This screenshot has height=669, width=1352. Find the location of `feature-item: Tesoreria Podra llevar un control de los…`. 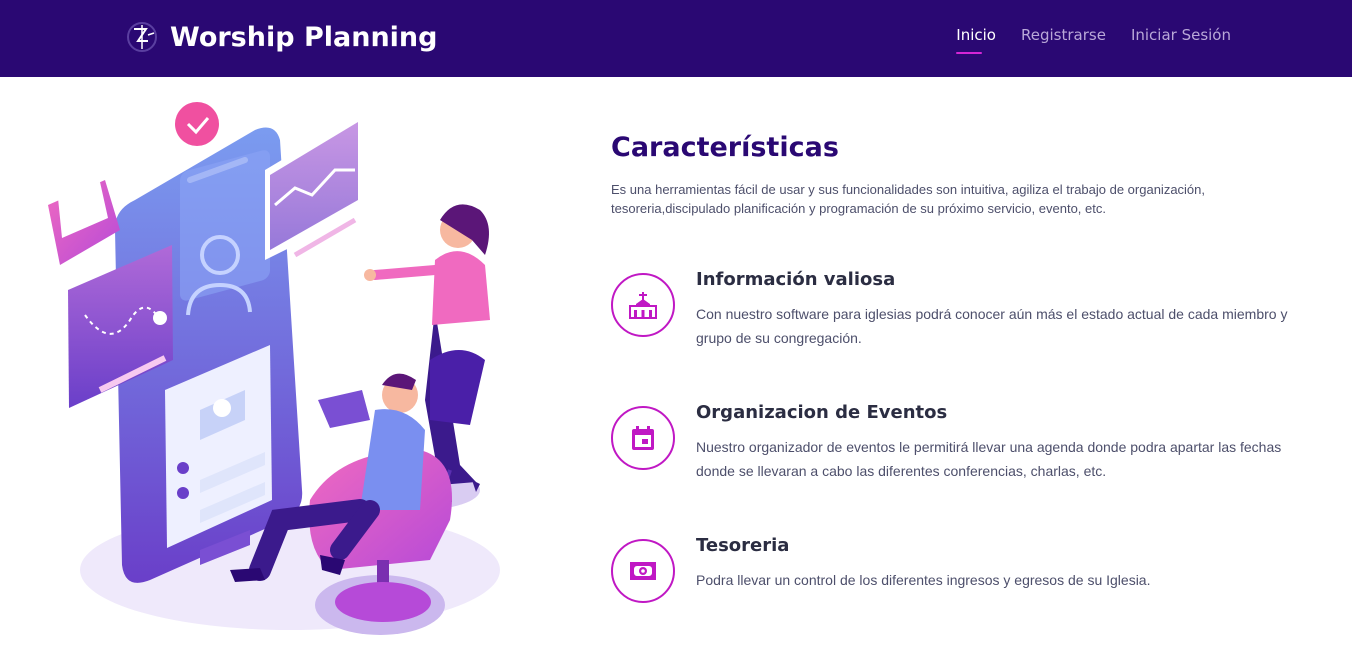

feature-item: Tesoreria Podra llevar un control de los… is located at coordinates (961, 582).